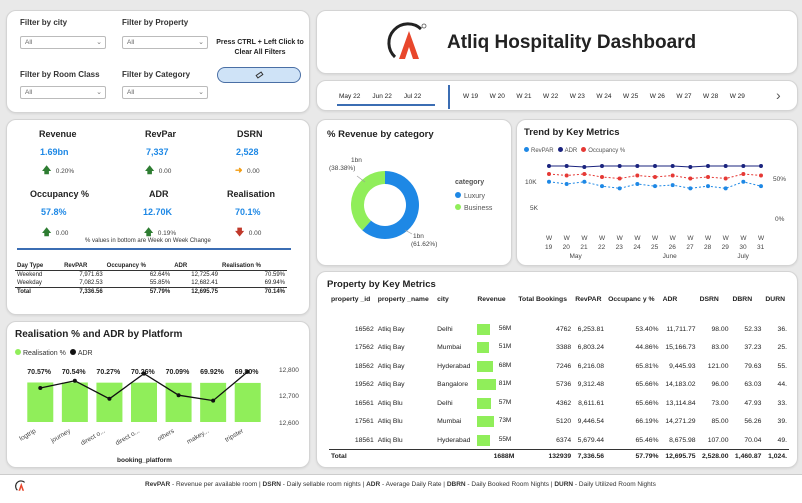 The height and width of the screenshot is (503, 802). Describe the element at coordinates (683, 96) in the screenshot. I see `timeline-week: W 27` at that location.